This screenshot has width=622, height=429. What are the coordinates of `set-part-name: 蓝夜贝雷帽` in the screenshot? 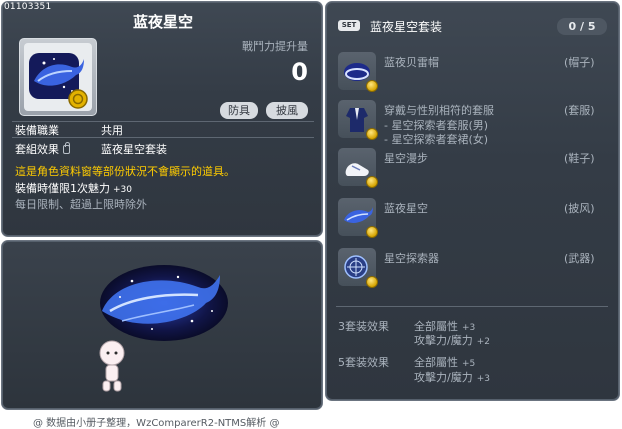 It's located at (411, 62).